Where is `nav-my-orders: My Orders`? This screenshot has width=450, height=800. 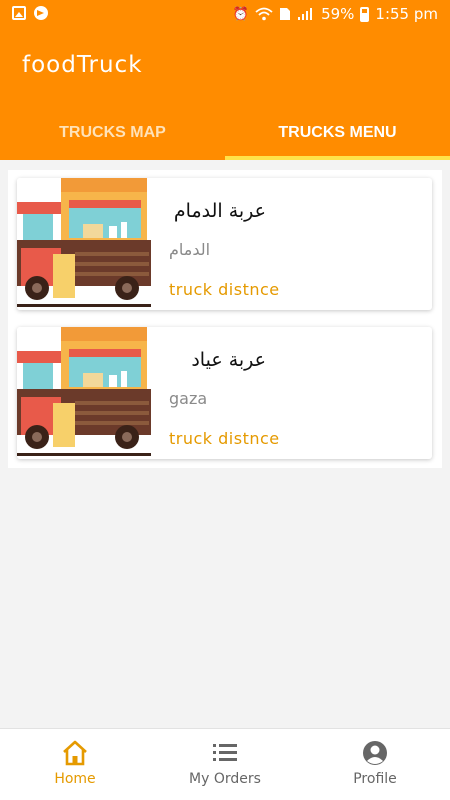
nav-my-orders: My Orders is located at coordinates (225, 764).